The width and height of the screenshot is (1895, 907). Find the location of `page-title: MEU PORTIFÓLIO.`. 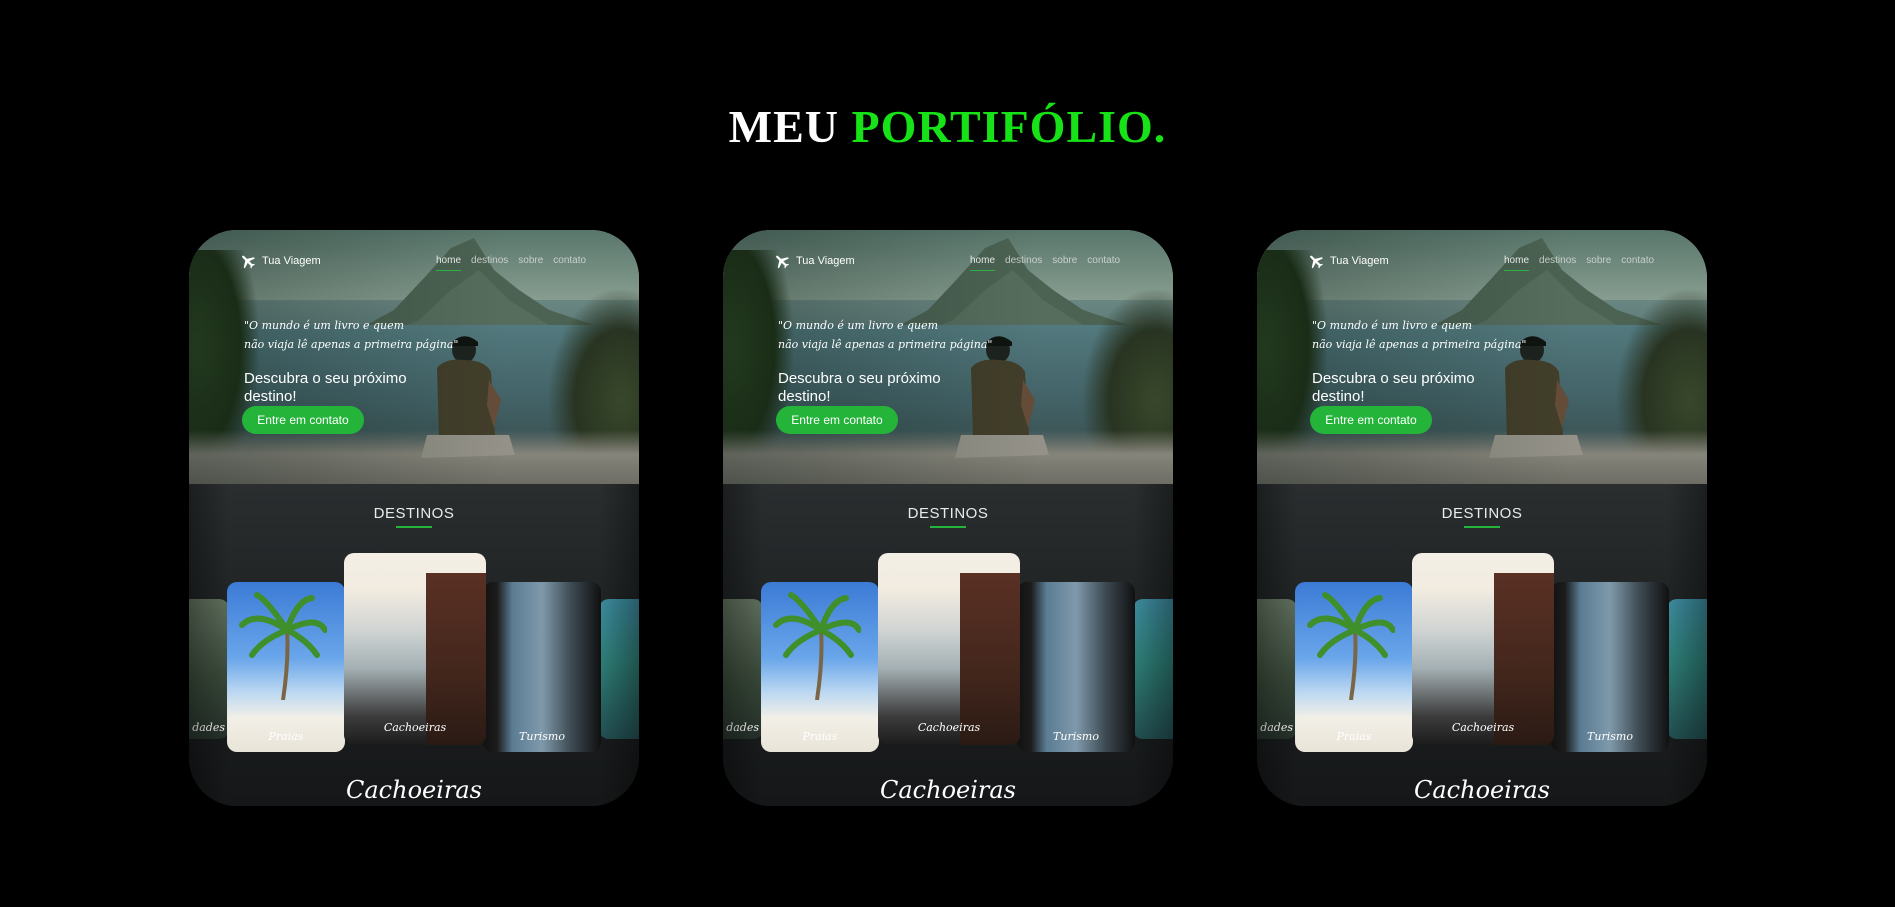

page-title: MEU PORTIFÓLIO. is located at coordinates (947, 127).